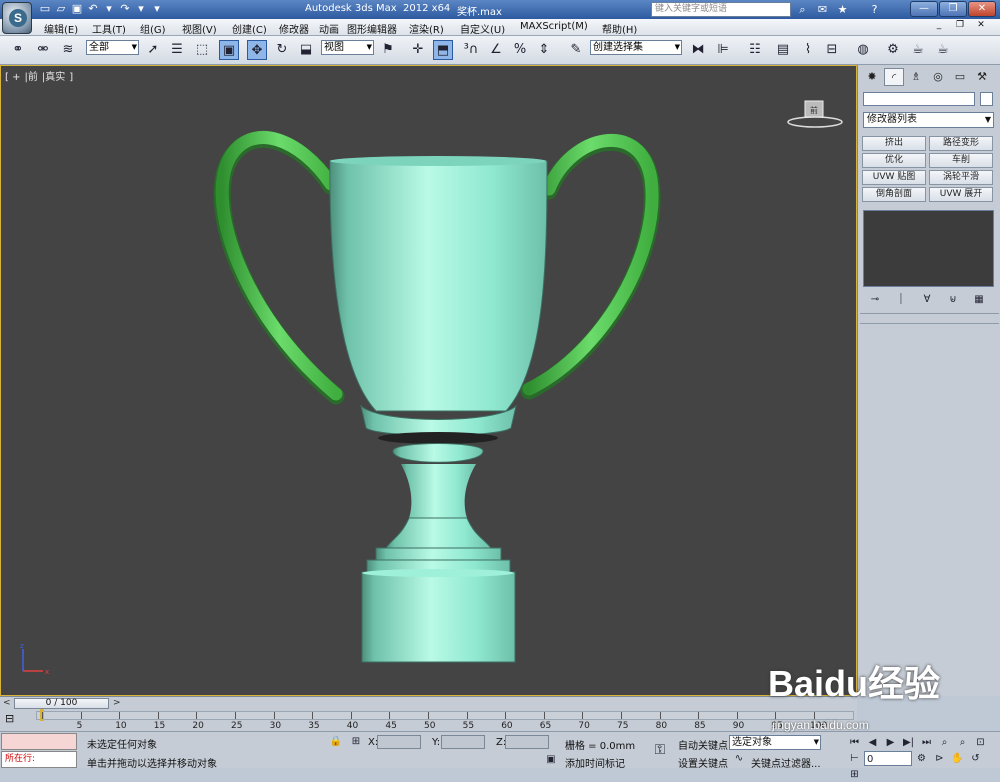 The height and width of the screenshot is (782, 1000). Describe the element at coordinates (894, 160) in the screenshot. I see `modifier-optimize-button: 优化` at that location.